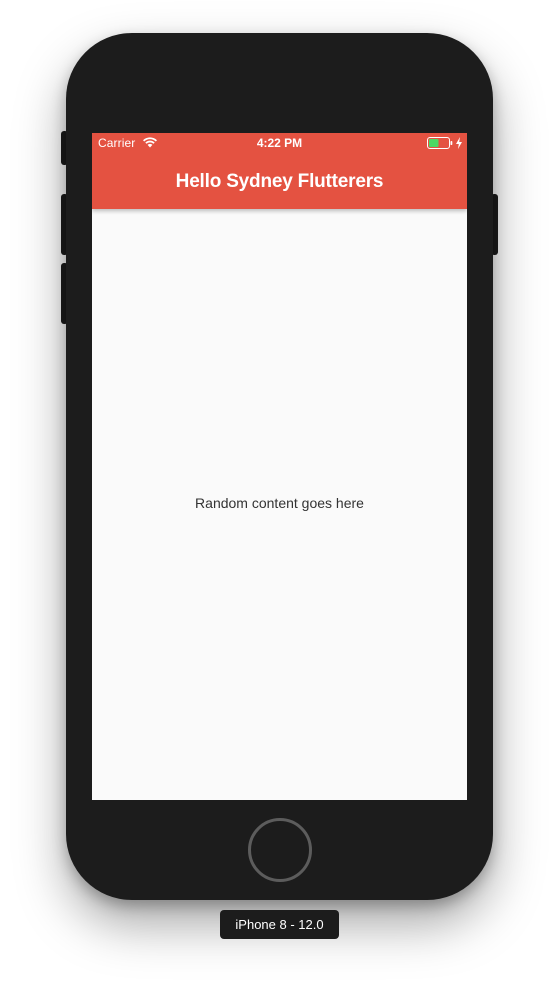  What do you see at coordinates (279, 181) in the screenshot?
I see `app-bar-title: Hello Sydney Flutterers` at bounding box center [279, 181].